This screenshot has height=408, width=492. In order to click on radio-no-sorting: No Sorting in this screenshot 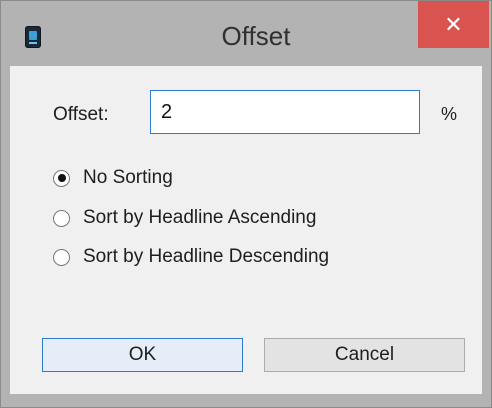, I will do `click(113, 178)`.